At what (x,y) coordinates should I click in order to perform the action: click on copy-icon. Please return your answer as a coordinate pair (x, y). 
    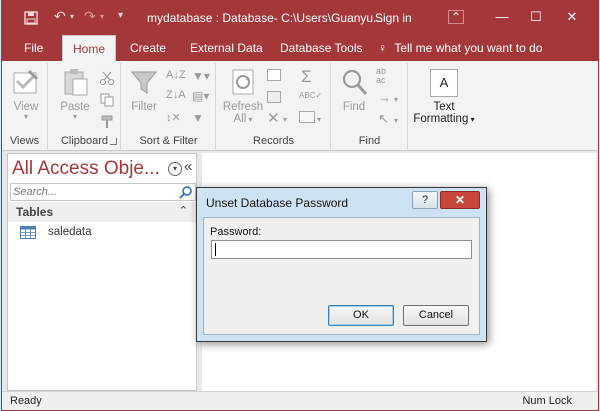
    Looking at the image, I should click on (107, 100).